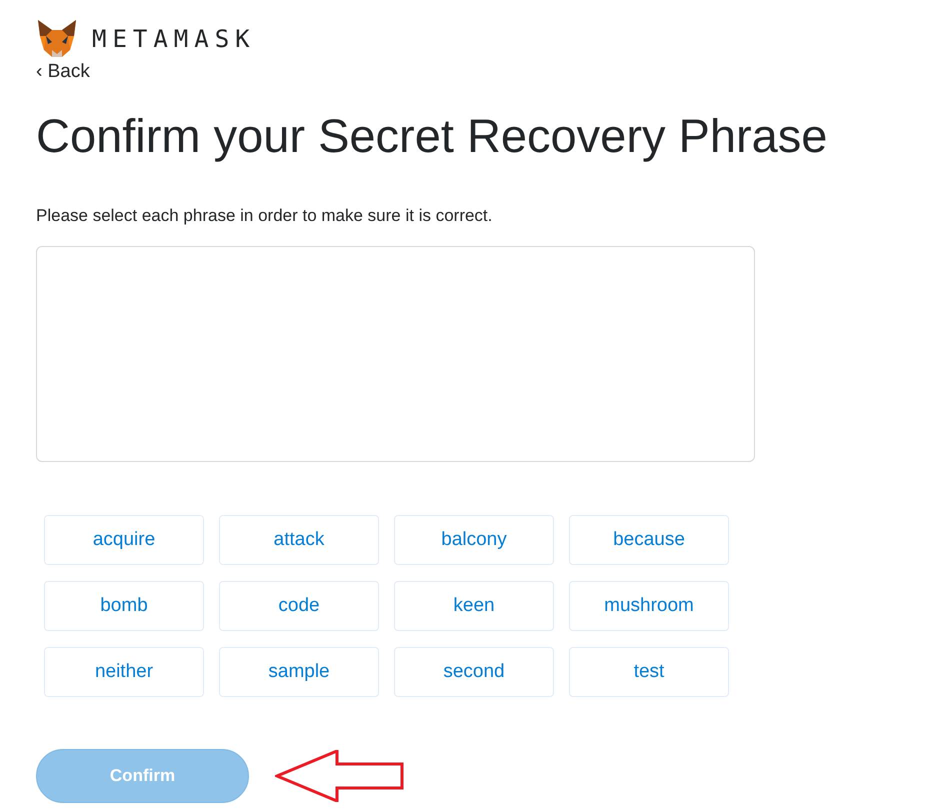  What do you see at coordinates (299, 540) in the screenshot?
I see `word-button: attack` at bounding box center [299, 540].